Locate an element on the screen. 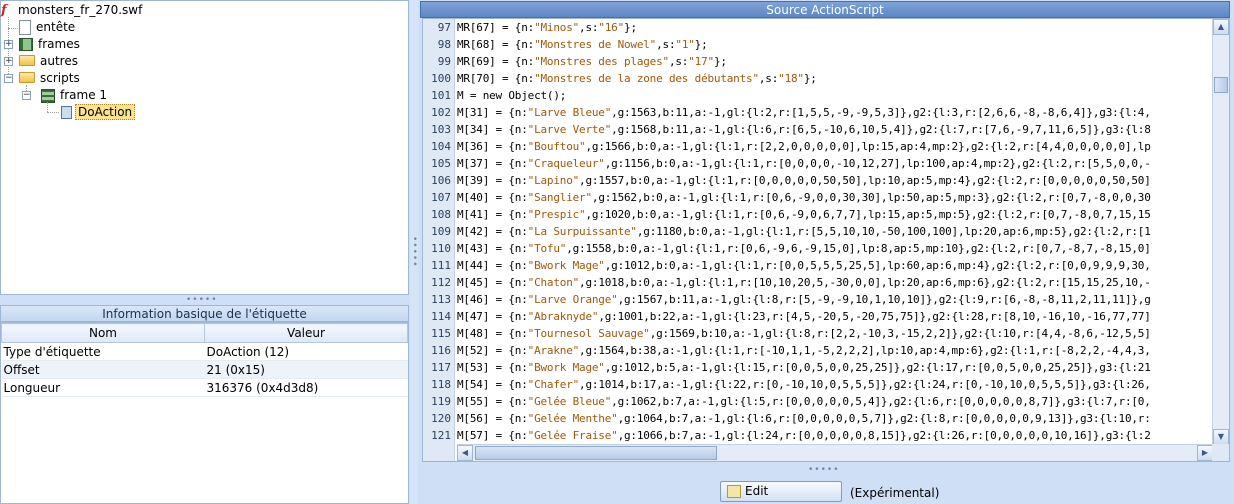 This screenshot has height=504, width=1234. code-token: M[40] = {n: is located at coordinates (492, 197).